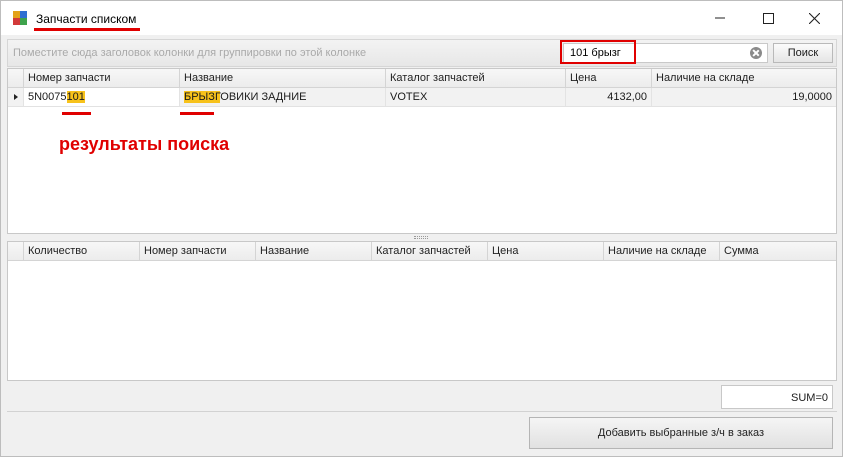  I want to click on clear-icon, so click(756, 53).